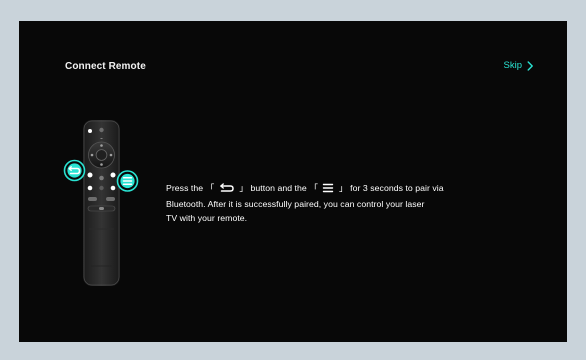 Image resolution: width=586 pixels, height=360 pixels. I want to click on bracket-right-2: 」, so click(343, 188).